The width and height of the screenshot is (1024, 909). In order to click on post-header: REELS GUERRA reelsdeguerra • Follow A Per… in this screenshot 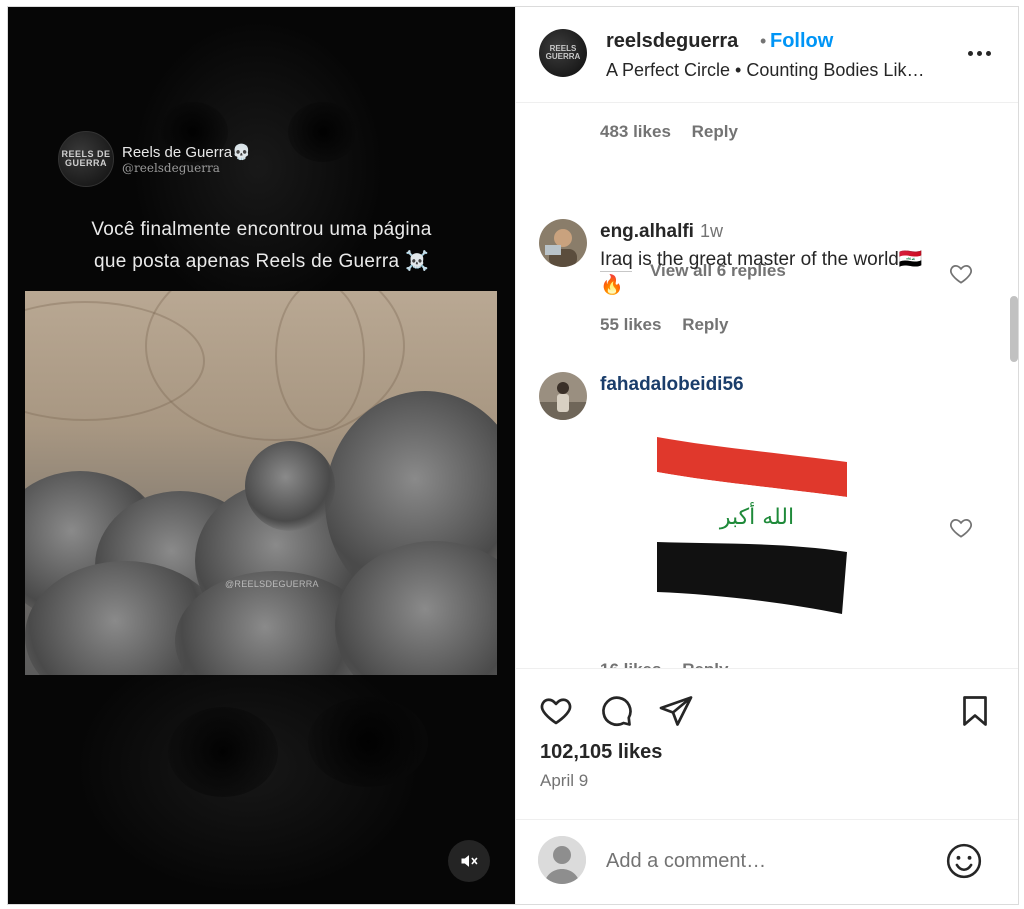, I will do `click(767, 55)`.